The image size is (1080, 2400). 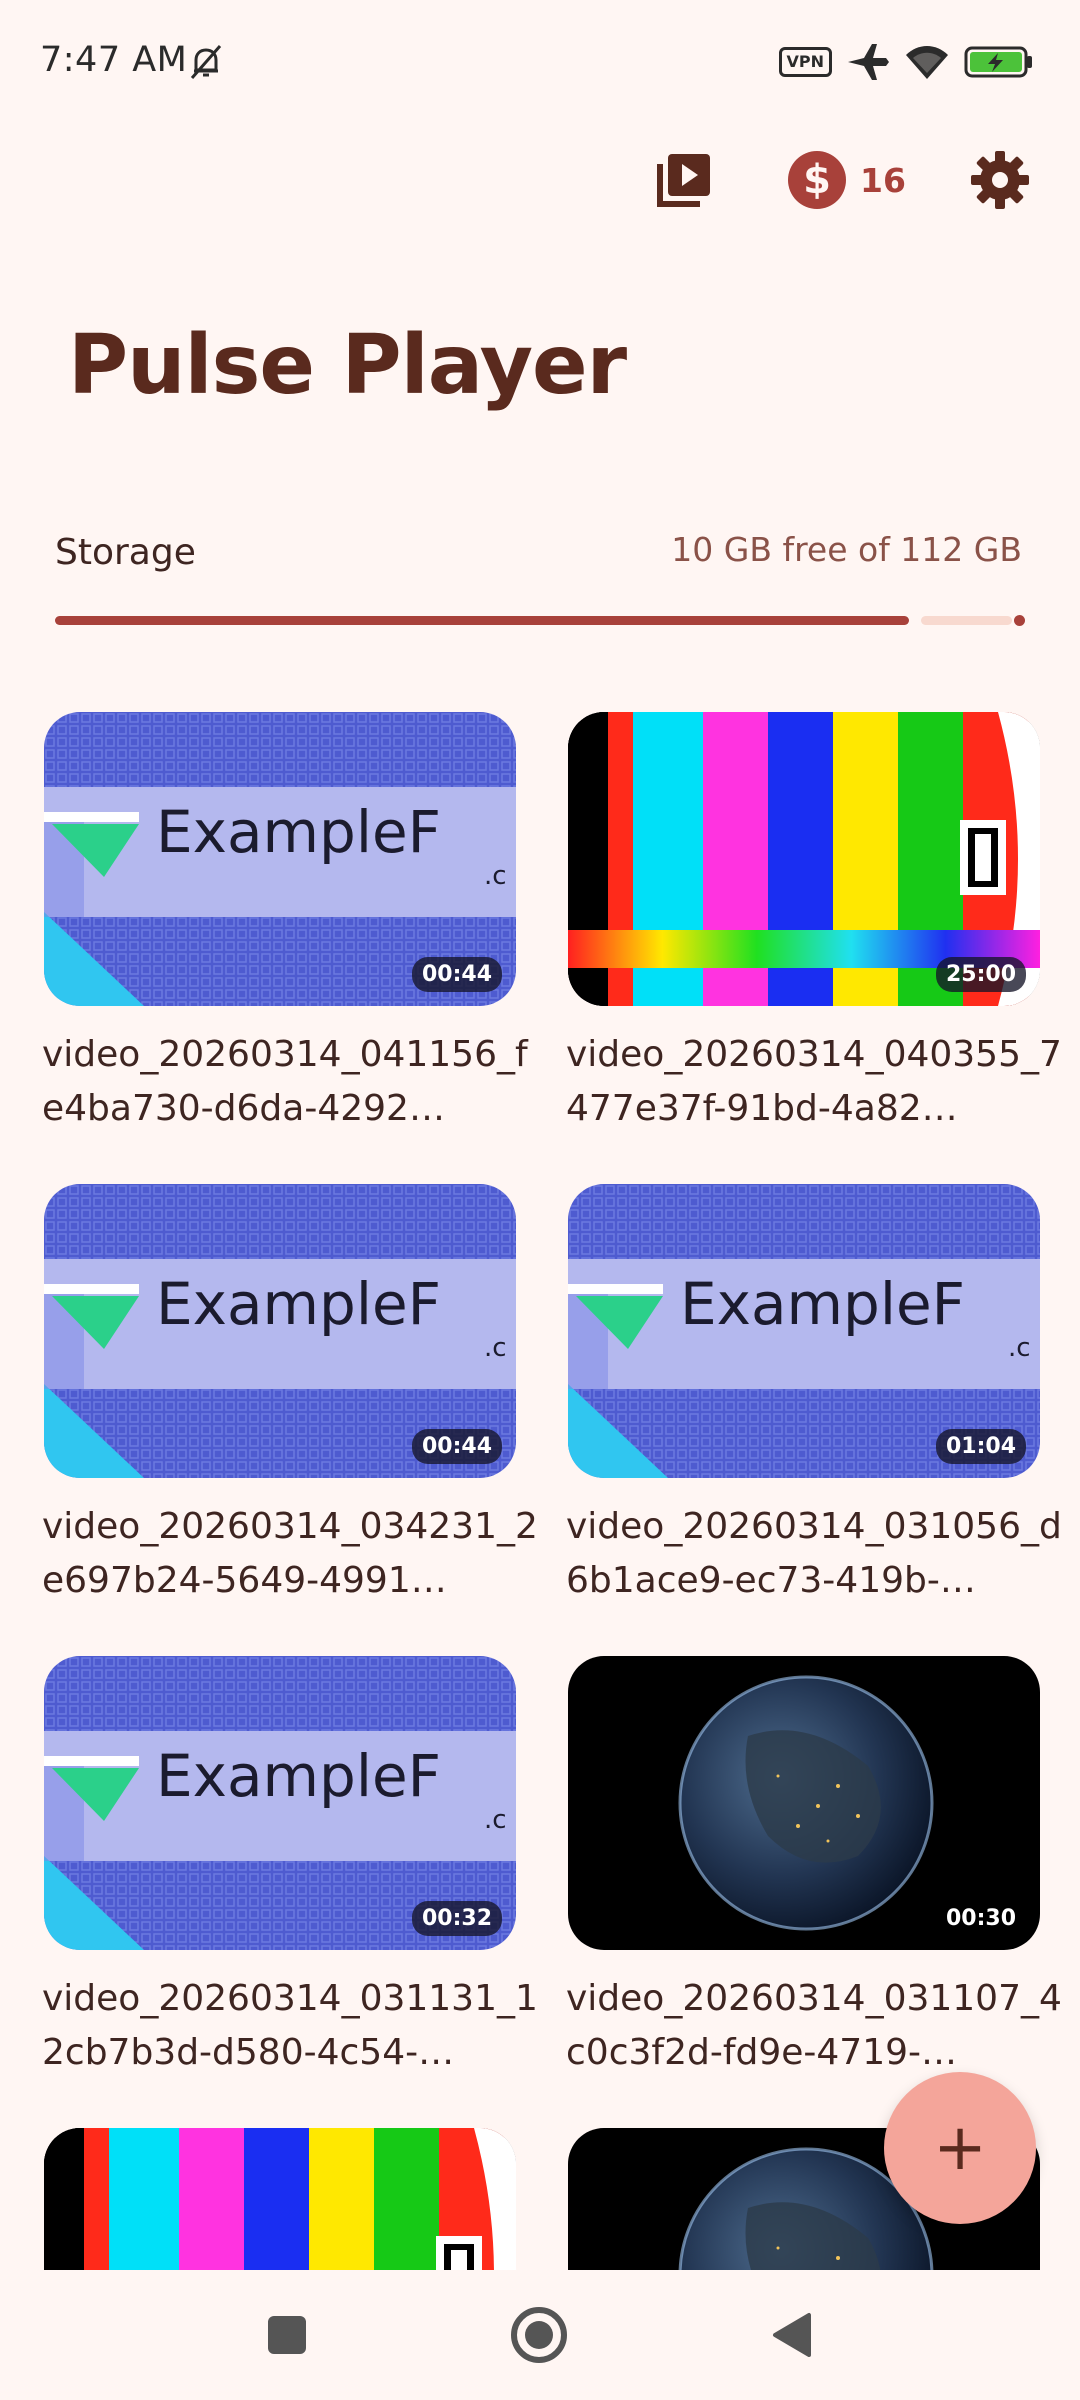 What do you see at coordinates (540, 180) in the screenshot?
I see `top-actions: $ 16` at bounding box center [540, 180].